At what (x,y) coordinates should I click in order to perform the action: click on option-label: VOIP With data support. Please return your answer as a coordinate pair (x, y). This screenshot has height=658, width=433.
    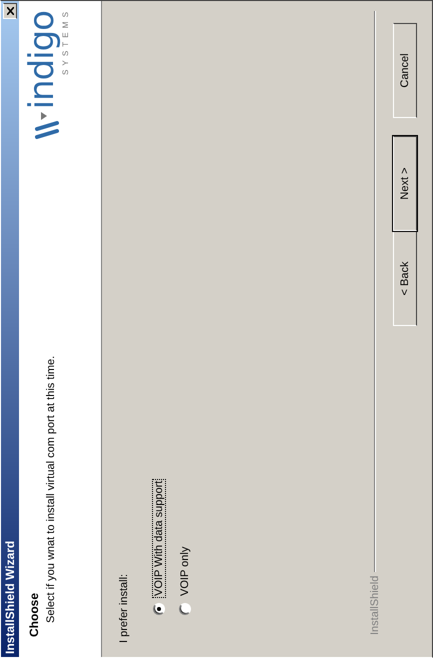
    Looking at the image, I should click on (159, 538).